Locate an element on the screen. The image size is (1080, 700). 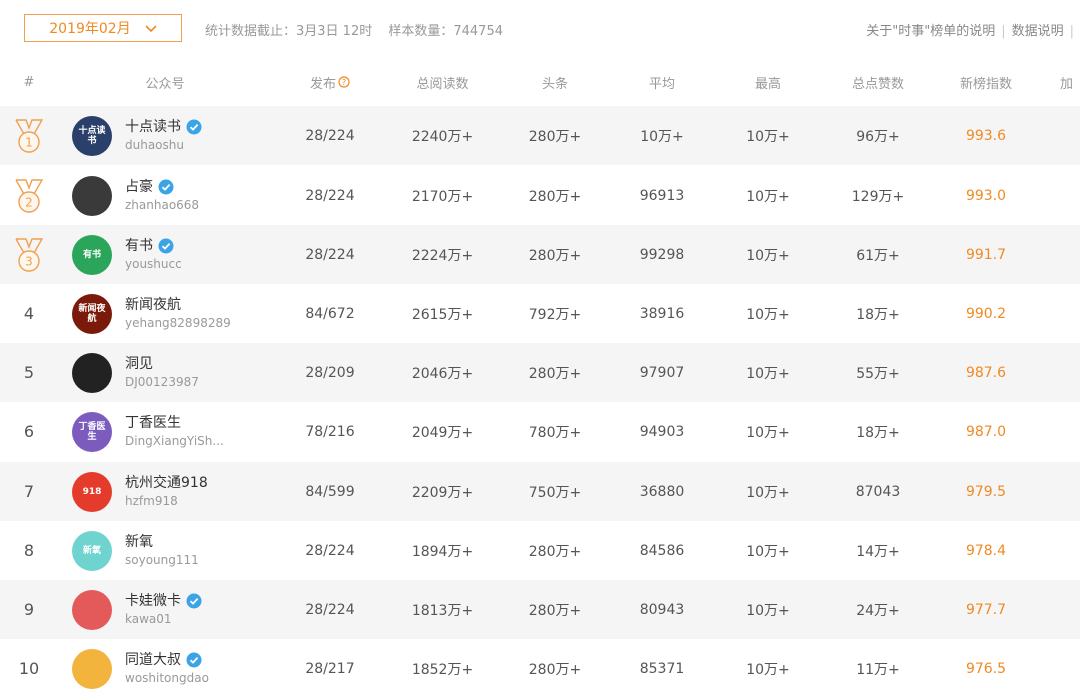
col-rank: # is located at coordinates (29, 82).